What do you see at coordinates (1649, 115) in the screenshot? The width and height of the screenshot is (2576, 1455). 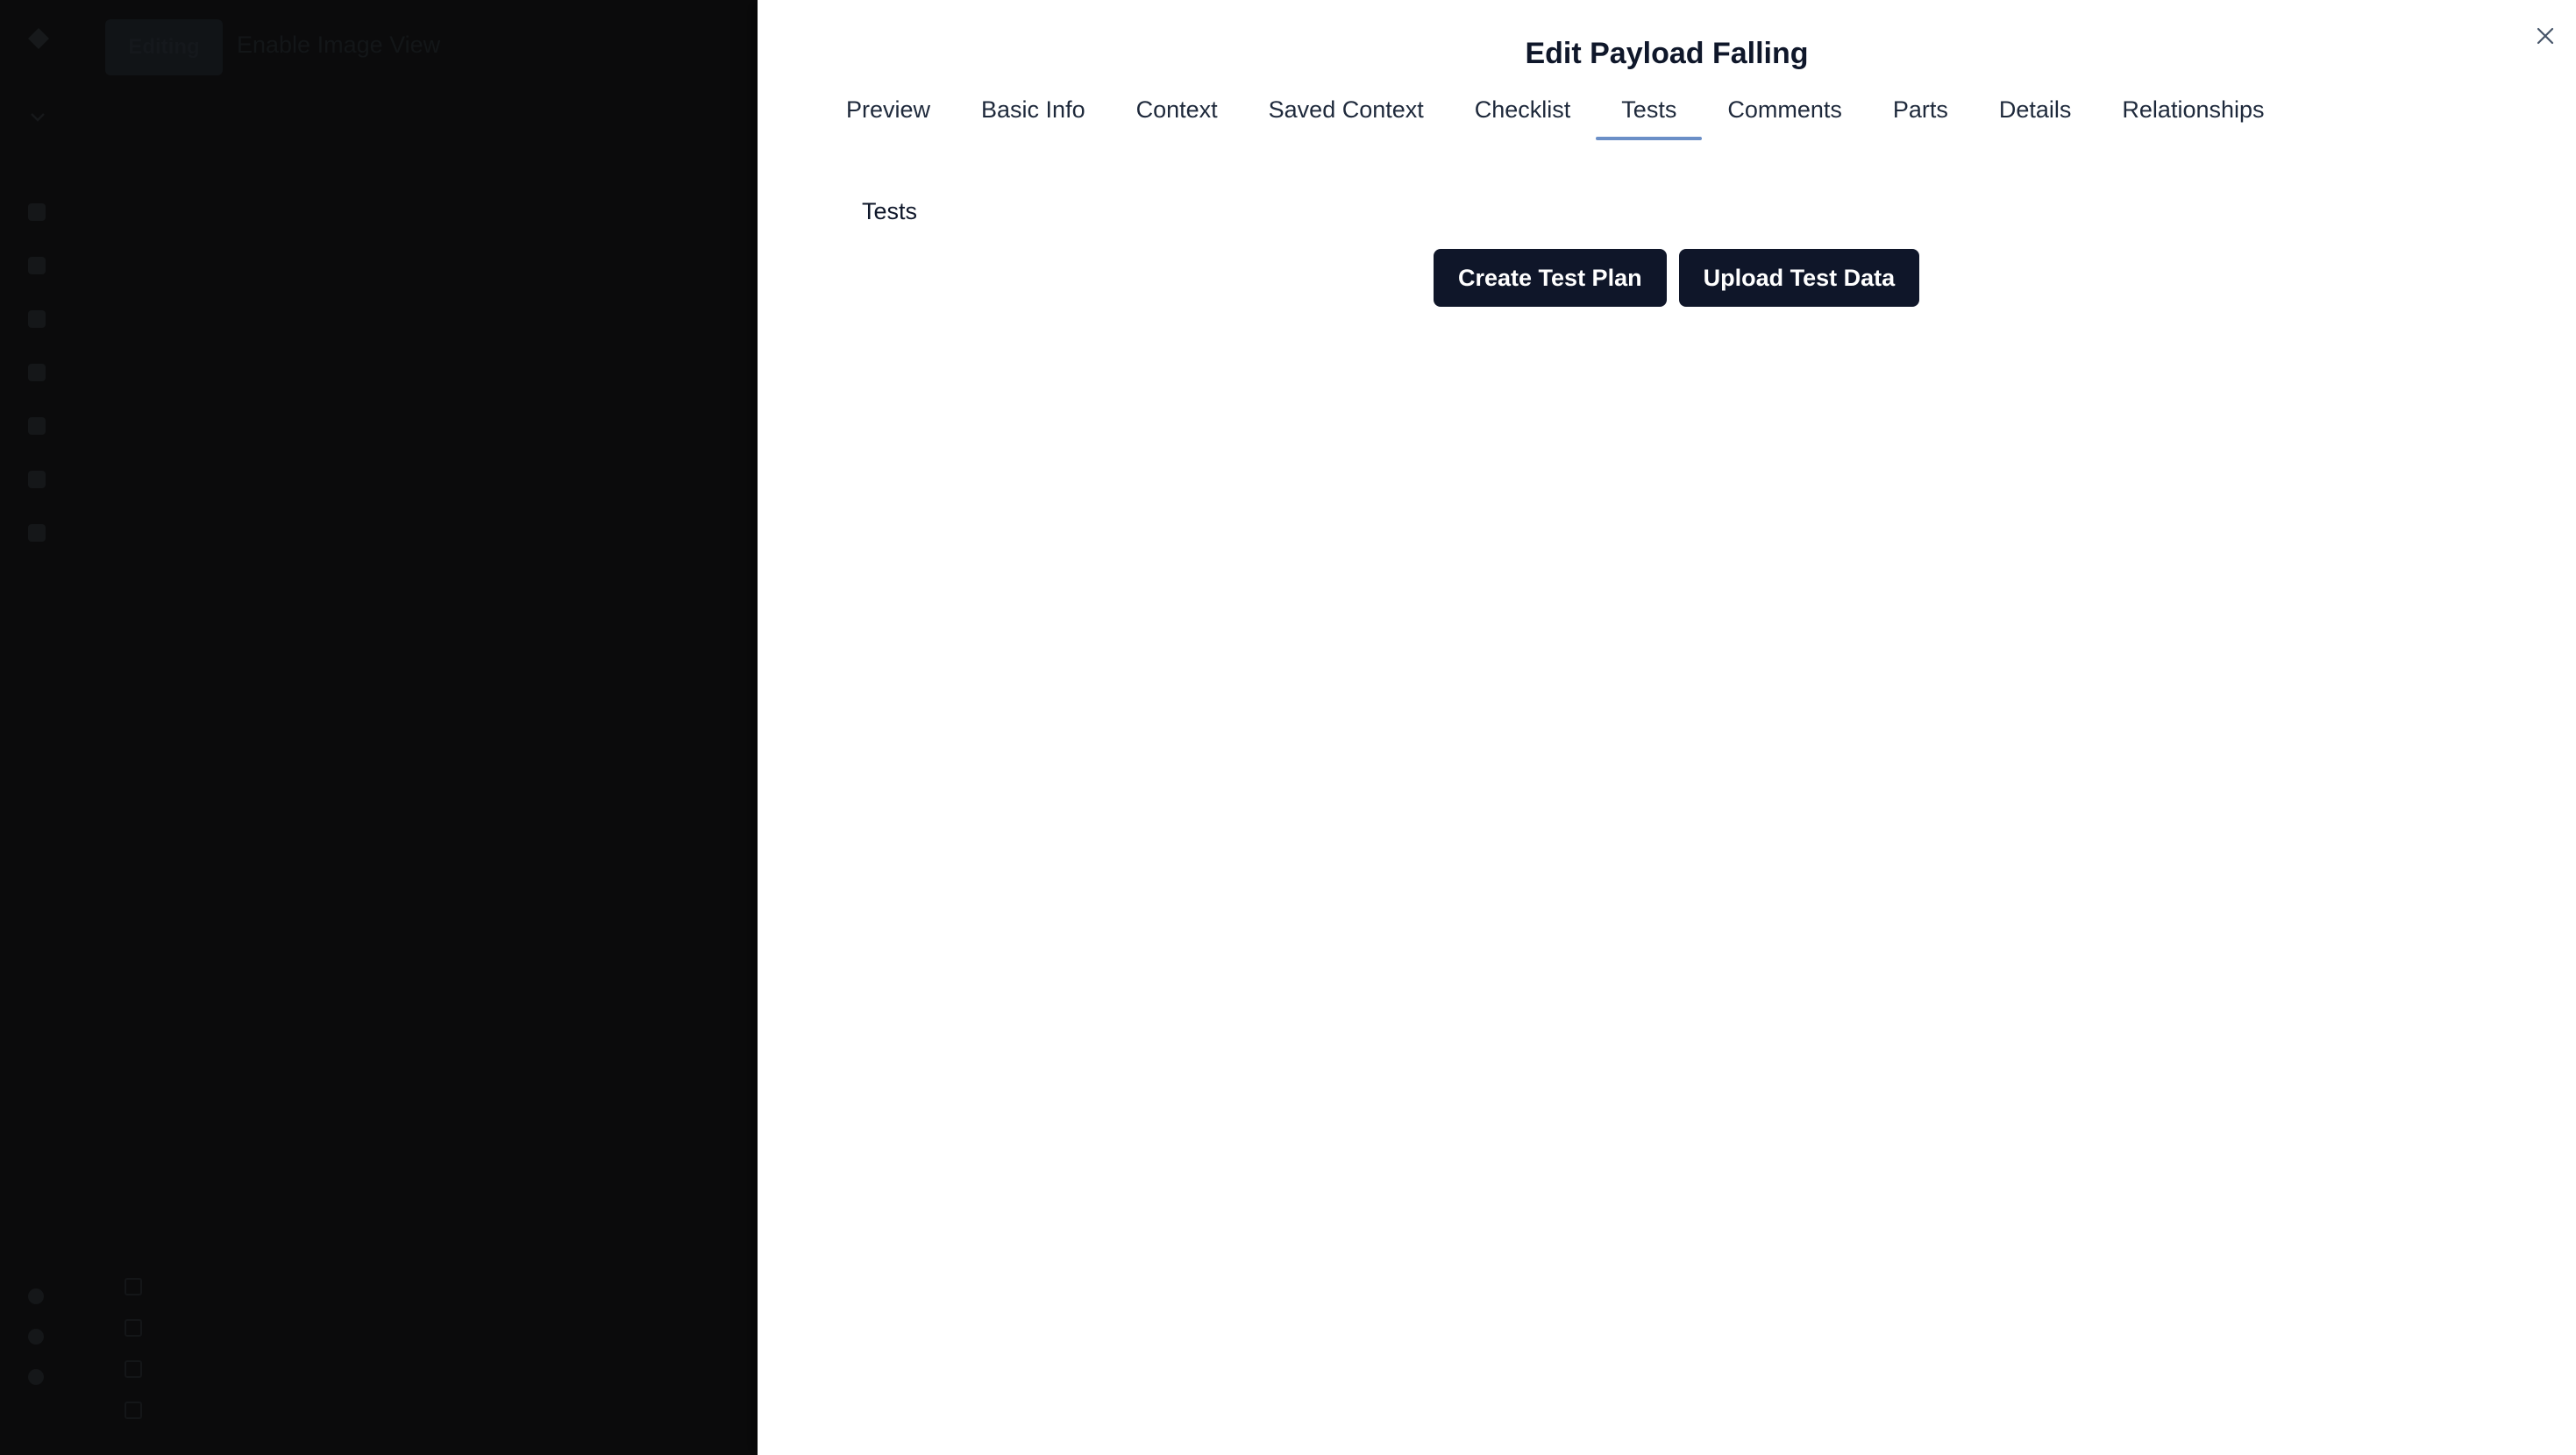 I see `tab-tests: Tests` at bounding box center [1649, 115].